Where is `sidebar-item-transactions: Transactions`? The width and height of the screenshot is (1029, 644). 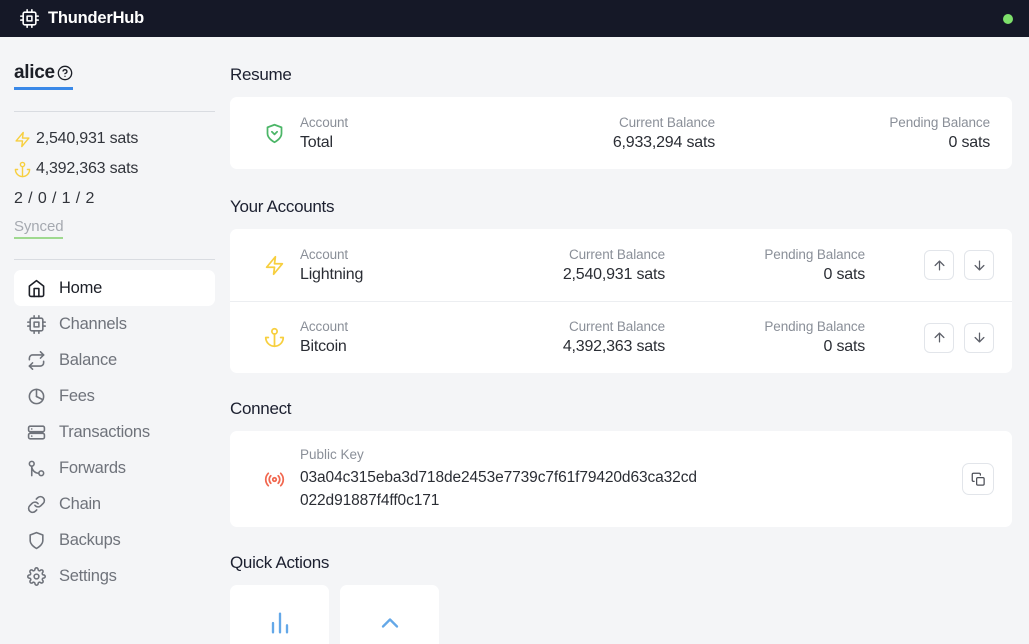
sidebar-item-transactions: Transactions is located at coordinates (114, 432).